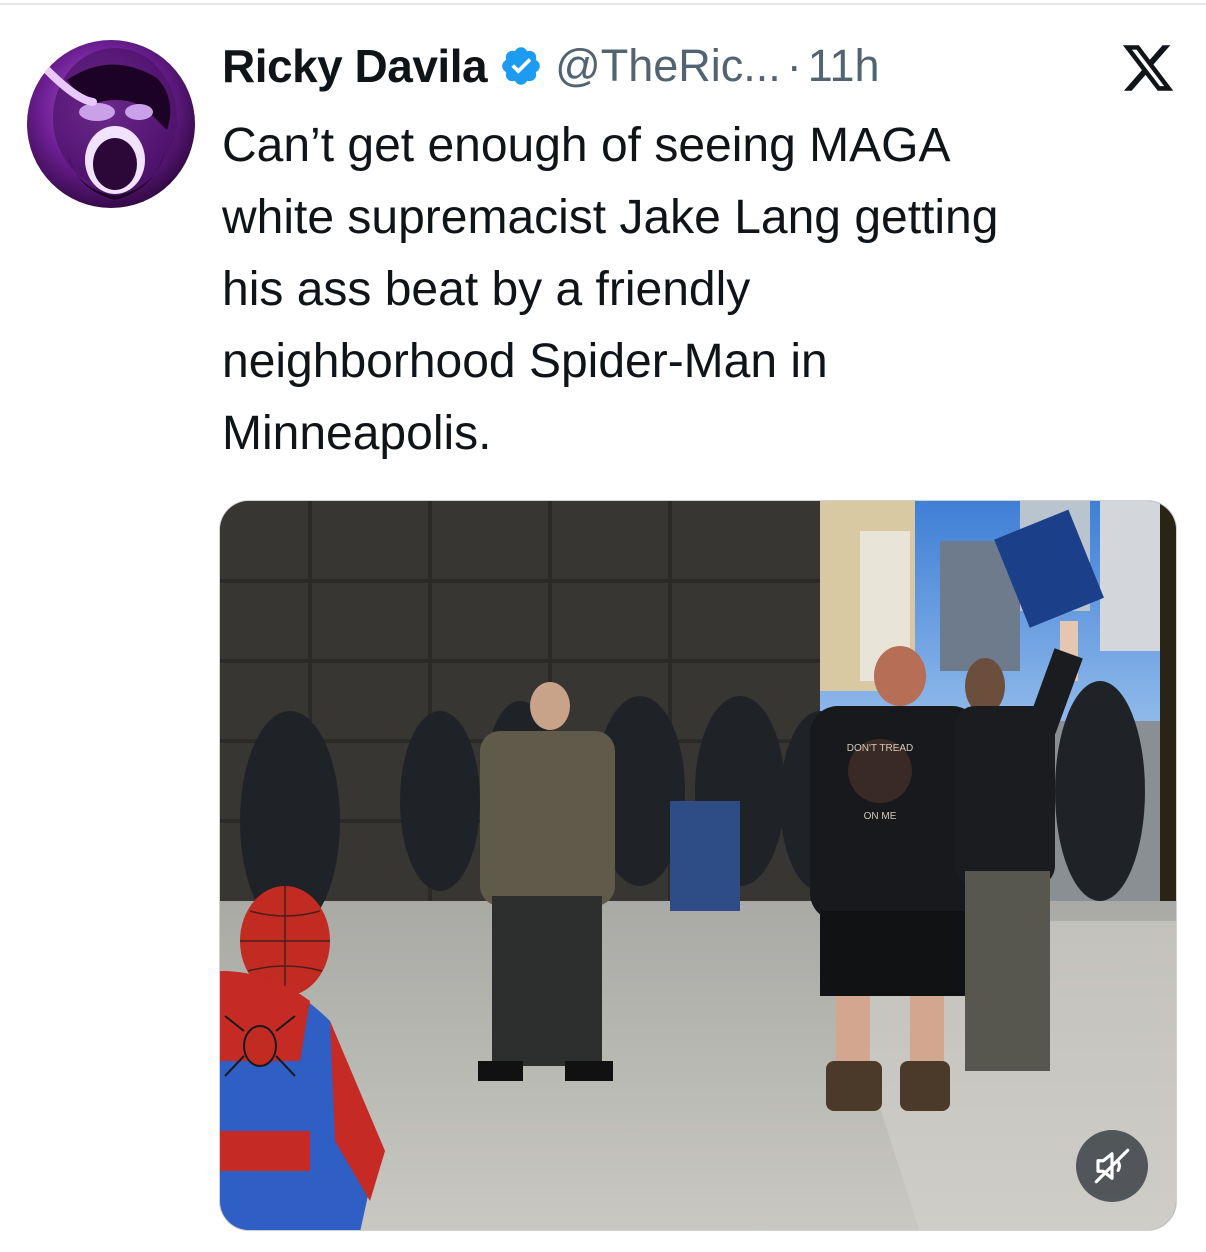  What do you see at coordinates (586, 145) in the screenshot?
I see `tweet-text-line: Can’t get enough of seeing MAGA` at bounding box center [586, 145].